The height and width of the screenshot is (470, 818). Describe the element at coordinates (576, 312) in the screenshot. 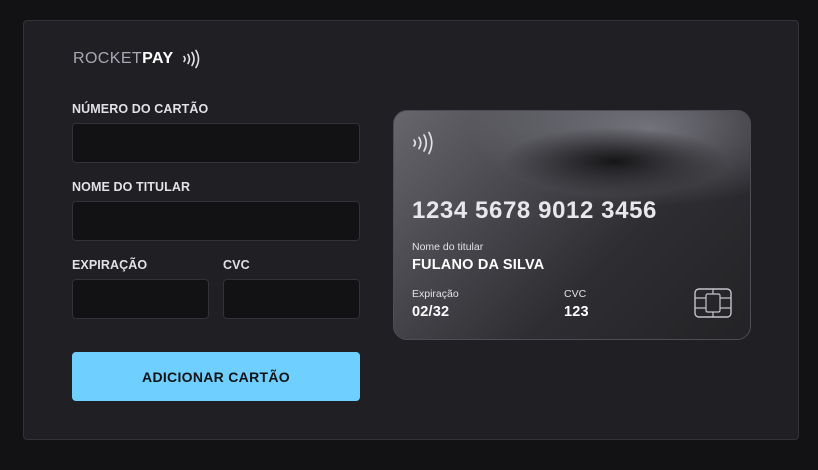

I see `cvc-display: 123` at that location.